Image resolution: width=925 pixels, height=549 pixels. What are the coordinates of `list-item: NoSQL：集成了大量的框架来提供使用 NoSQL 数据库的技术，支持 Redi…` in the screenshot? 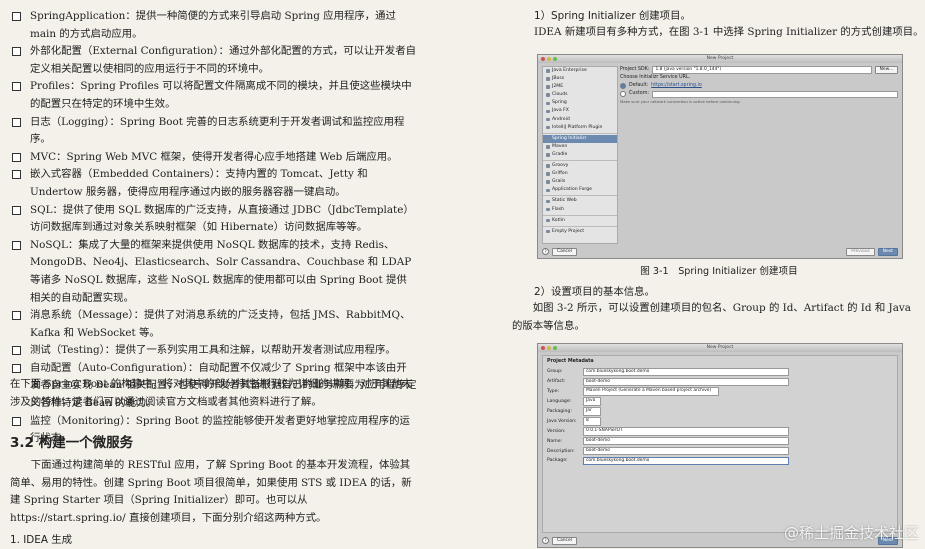 It's located at (213, 272).